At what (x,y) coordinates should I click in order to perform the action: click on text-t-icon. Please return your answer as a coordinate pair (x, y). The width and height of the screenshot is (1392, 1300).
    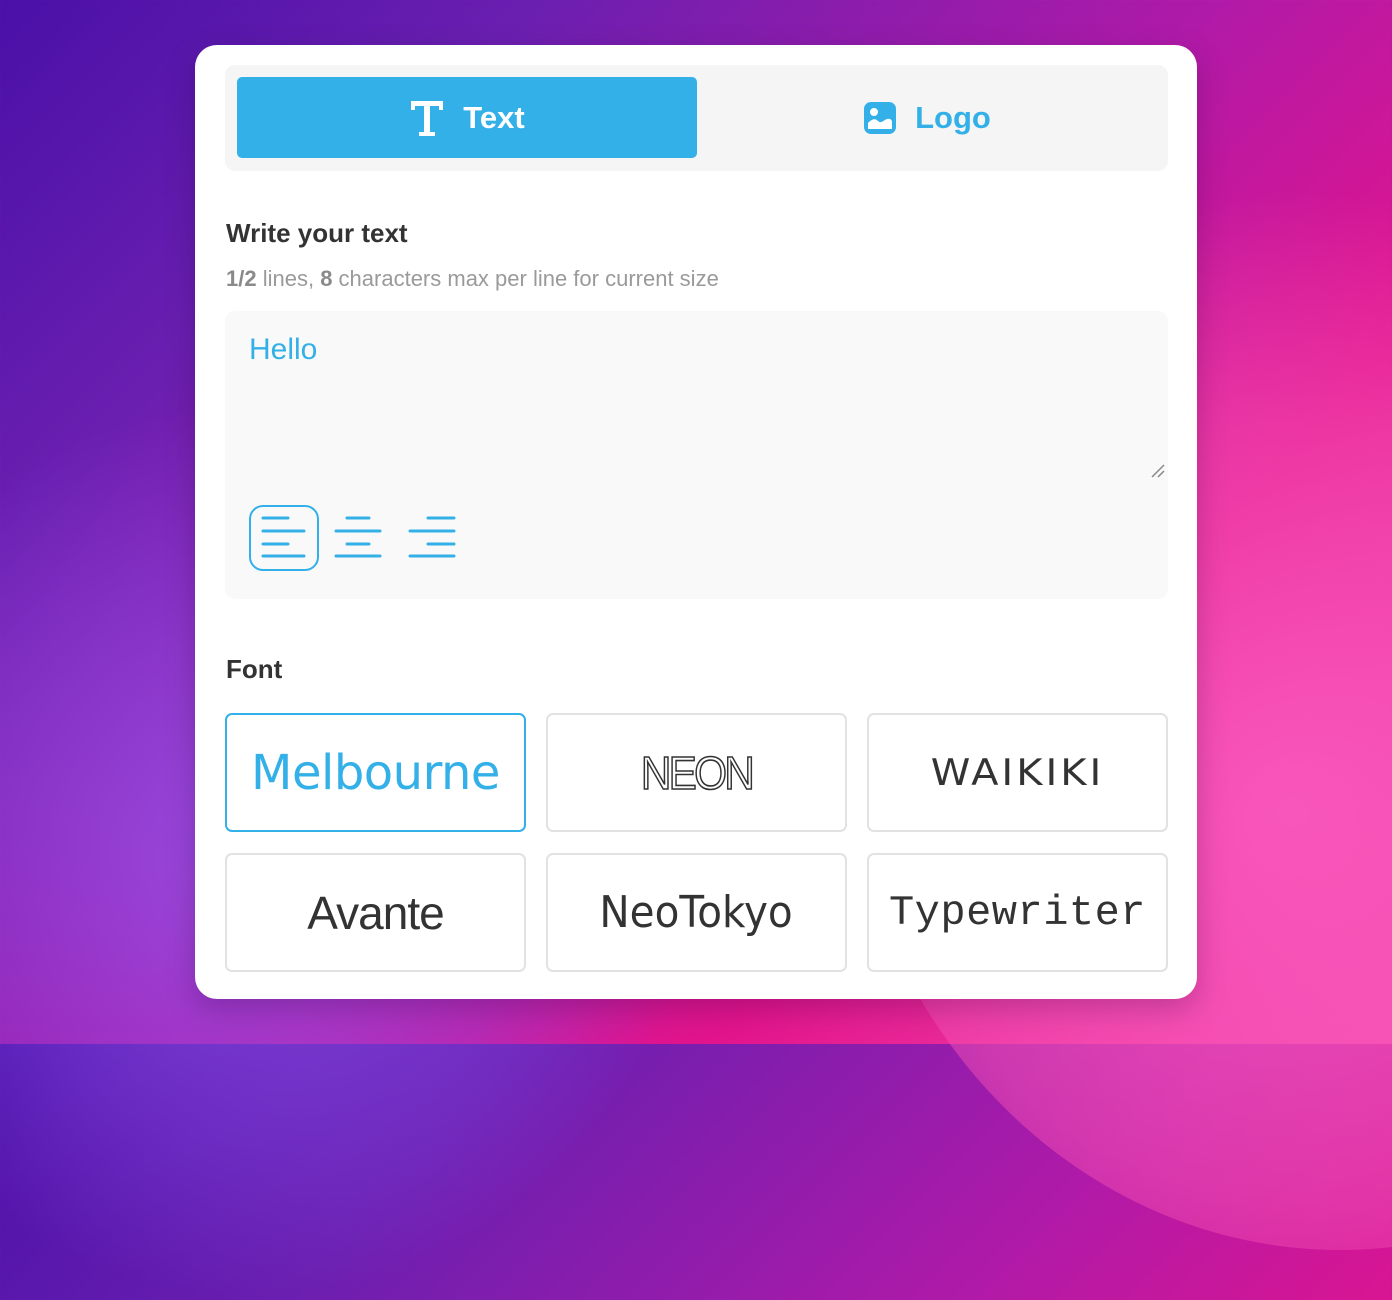
    Looking at the image, I should click on (427, 118).